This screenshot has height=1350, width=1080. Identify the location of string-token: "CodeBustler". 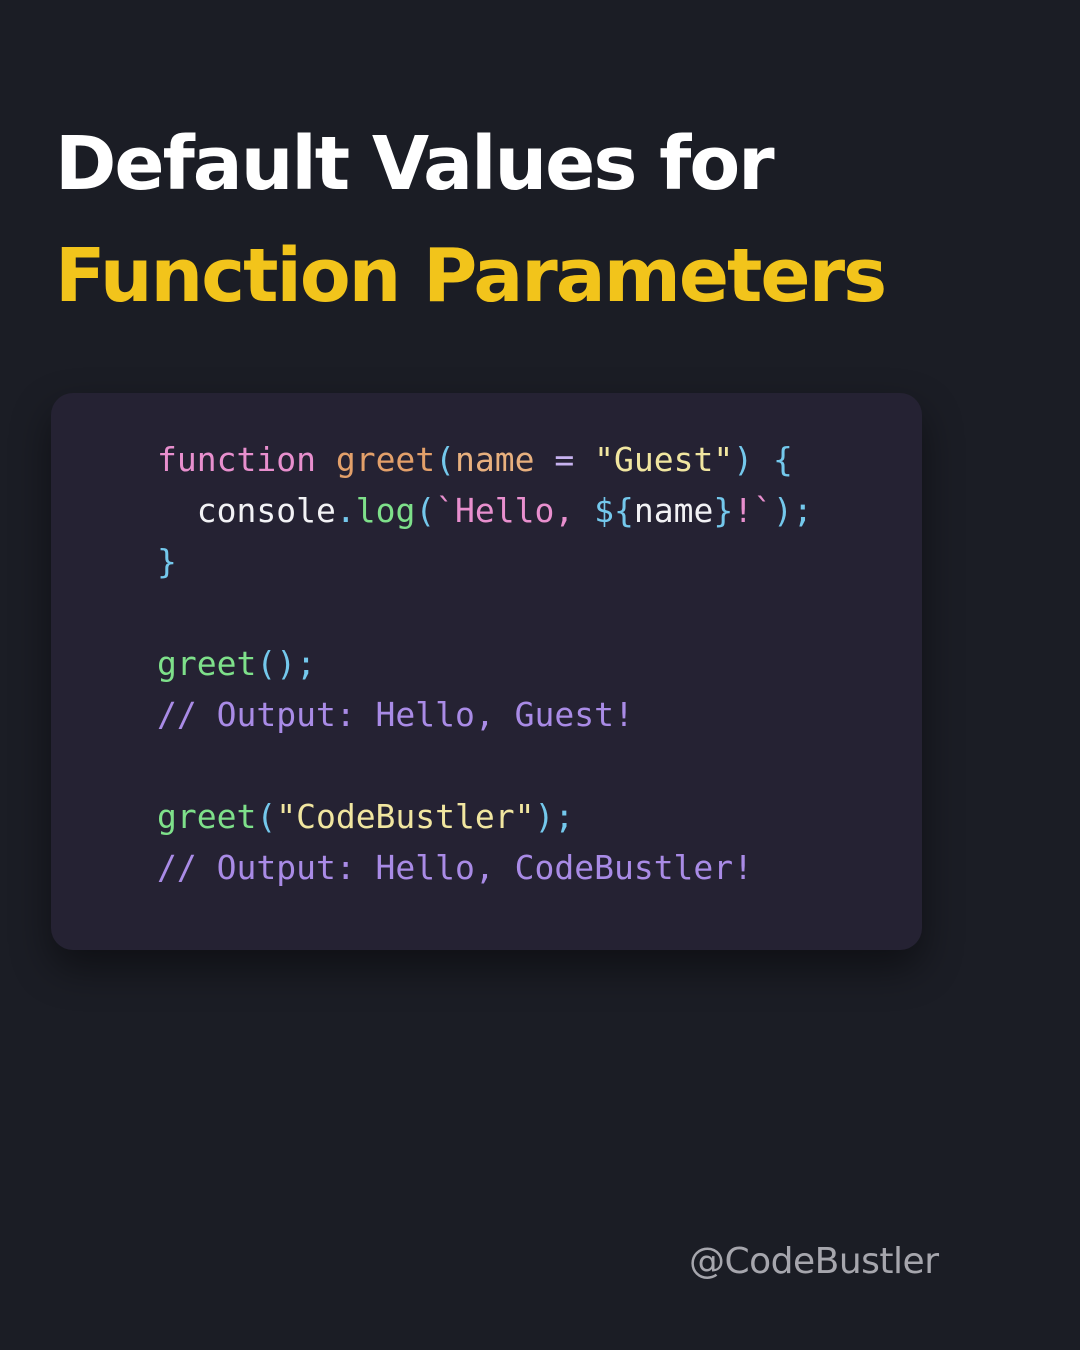
(405, 816).